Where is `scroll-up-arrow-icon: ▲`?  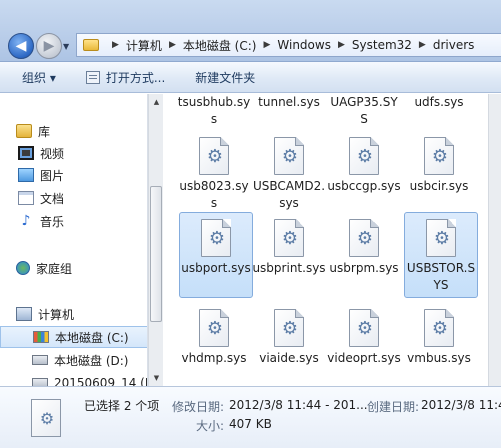
scroll-up-arrow-icon: ▲ is located at coordinates (156, 102).